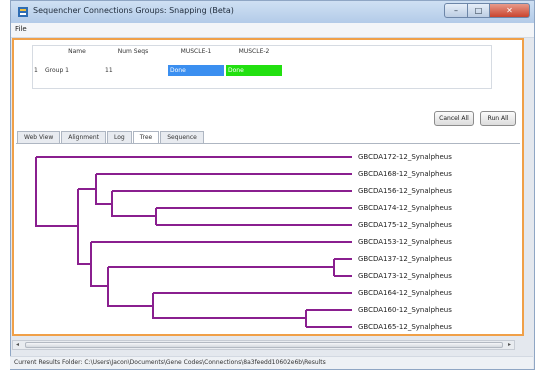 The height and width of the screenshot is (370, 545). Describe the element at coordinates (196, 70) in the screenshot. I see `cell-muscle-1-status: Done` at that location.